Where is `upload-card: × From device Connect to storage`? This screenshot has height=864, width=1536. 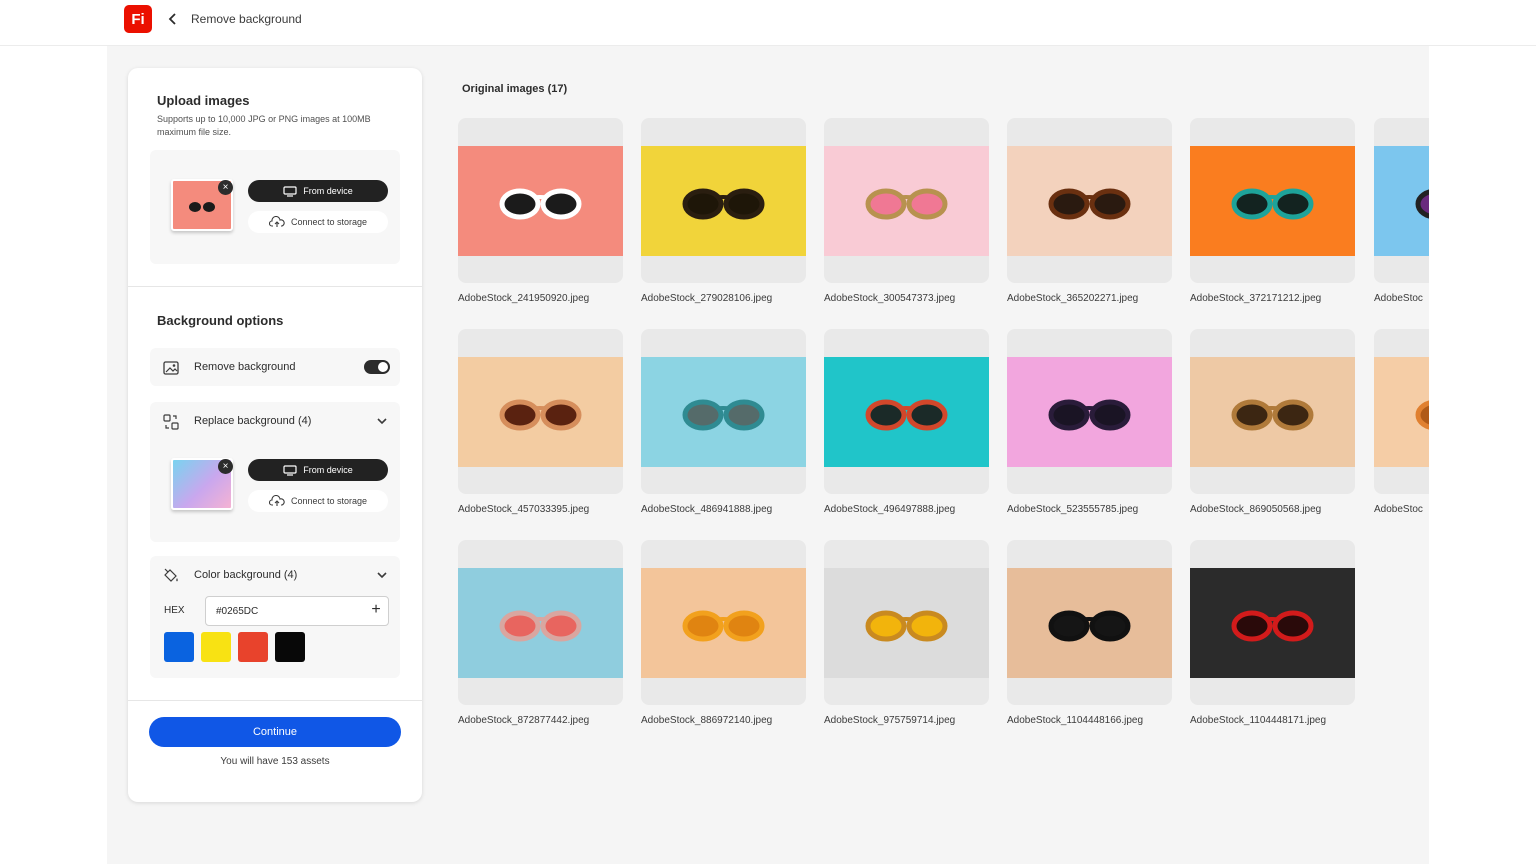
upload-card: × From device Connect to storage is located at coordinates (275, 207).